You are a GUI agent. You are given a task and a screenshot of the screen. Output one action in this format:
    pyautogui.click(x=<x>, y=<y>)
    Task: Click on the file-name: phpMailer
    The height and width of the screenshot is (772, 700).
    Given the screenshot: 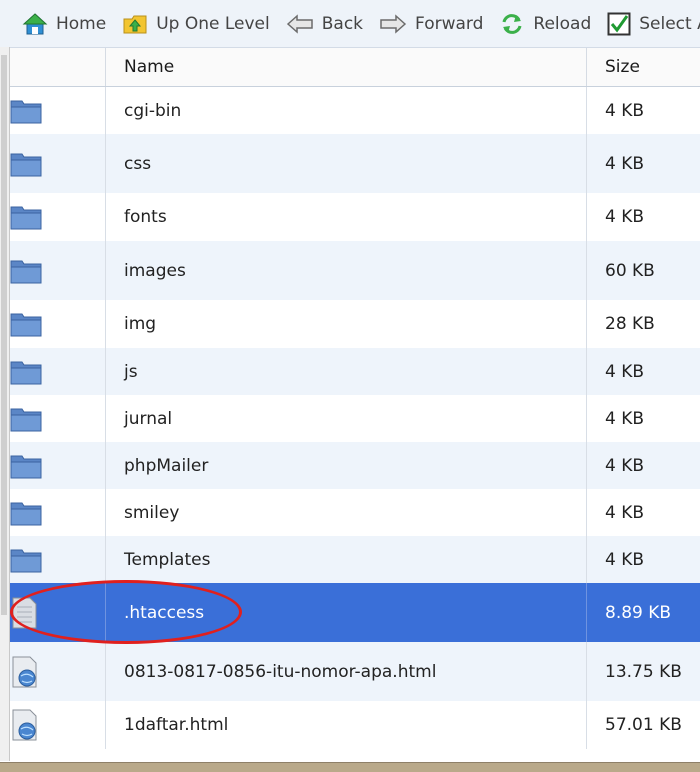 What is the action you would take?
    pyautogui.click(x=346, y=465)
    